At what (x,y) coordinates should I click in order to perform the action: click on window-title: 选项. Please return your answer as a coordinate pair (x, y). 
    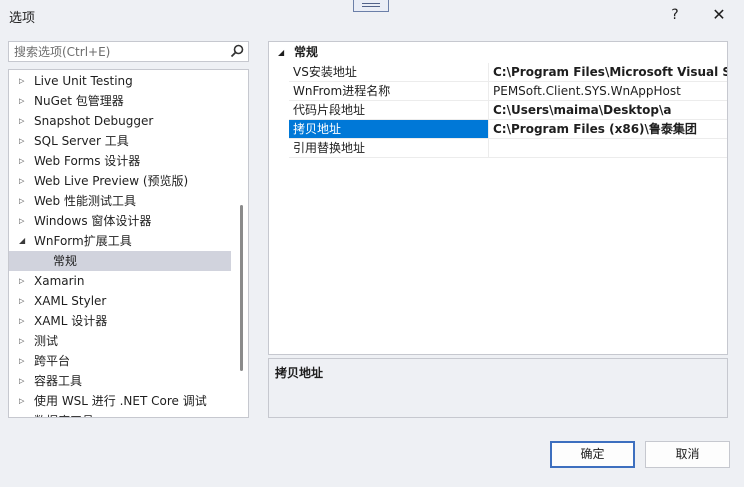
    Looking at the image, I should click on (22, 18).